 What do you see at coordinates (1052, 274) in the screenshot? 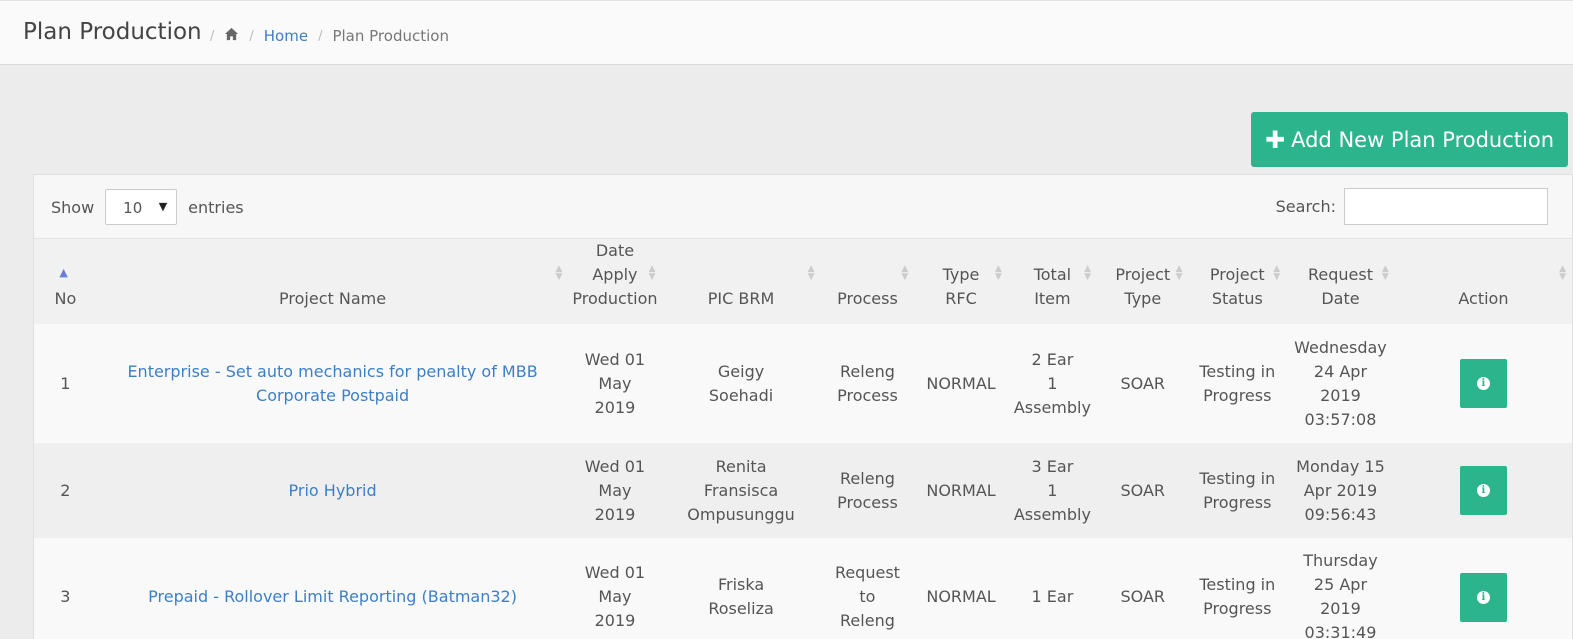
I see `column-header-text: Total` at bounding box center [1052, 274].